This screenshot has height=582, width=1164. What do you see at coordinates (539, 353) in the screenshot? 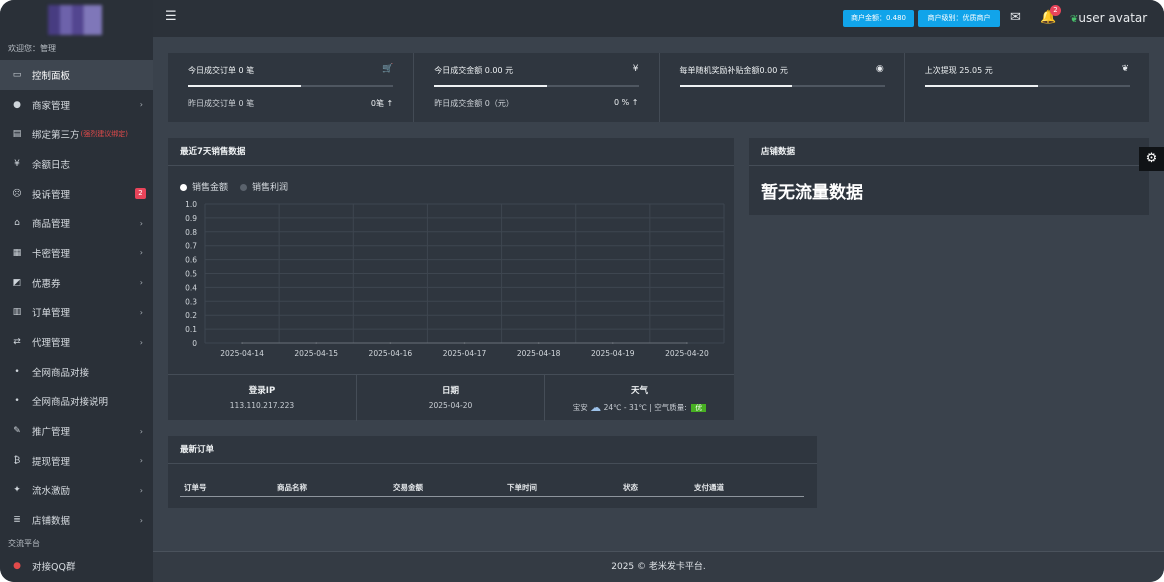
I see `x-tick-label: 2025-04-18` at bounding box center [539, 353].